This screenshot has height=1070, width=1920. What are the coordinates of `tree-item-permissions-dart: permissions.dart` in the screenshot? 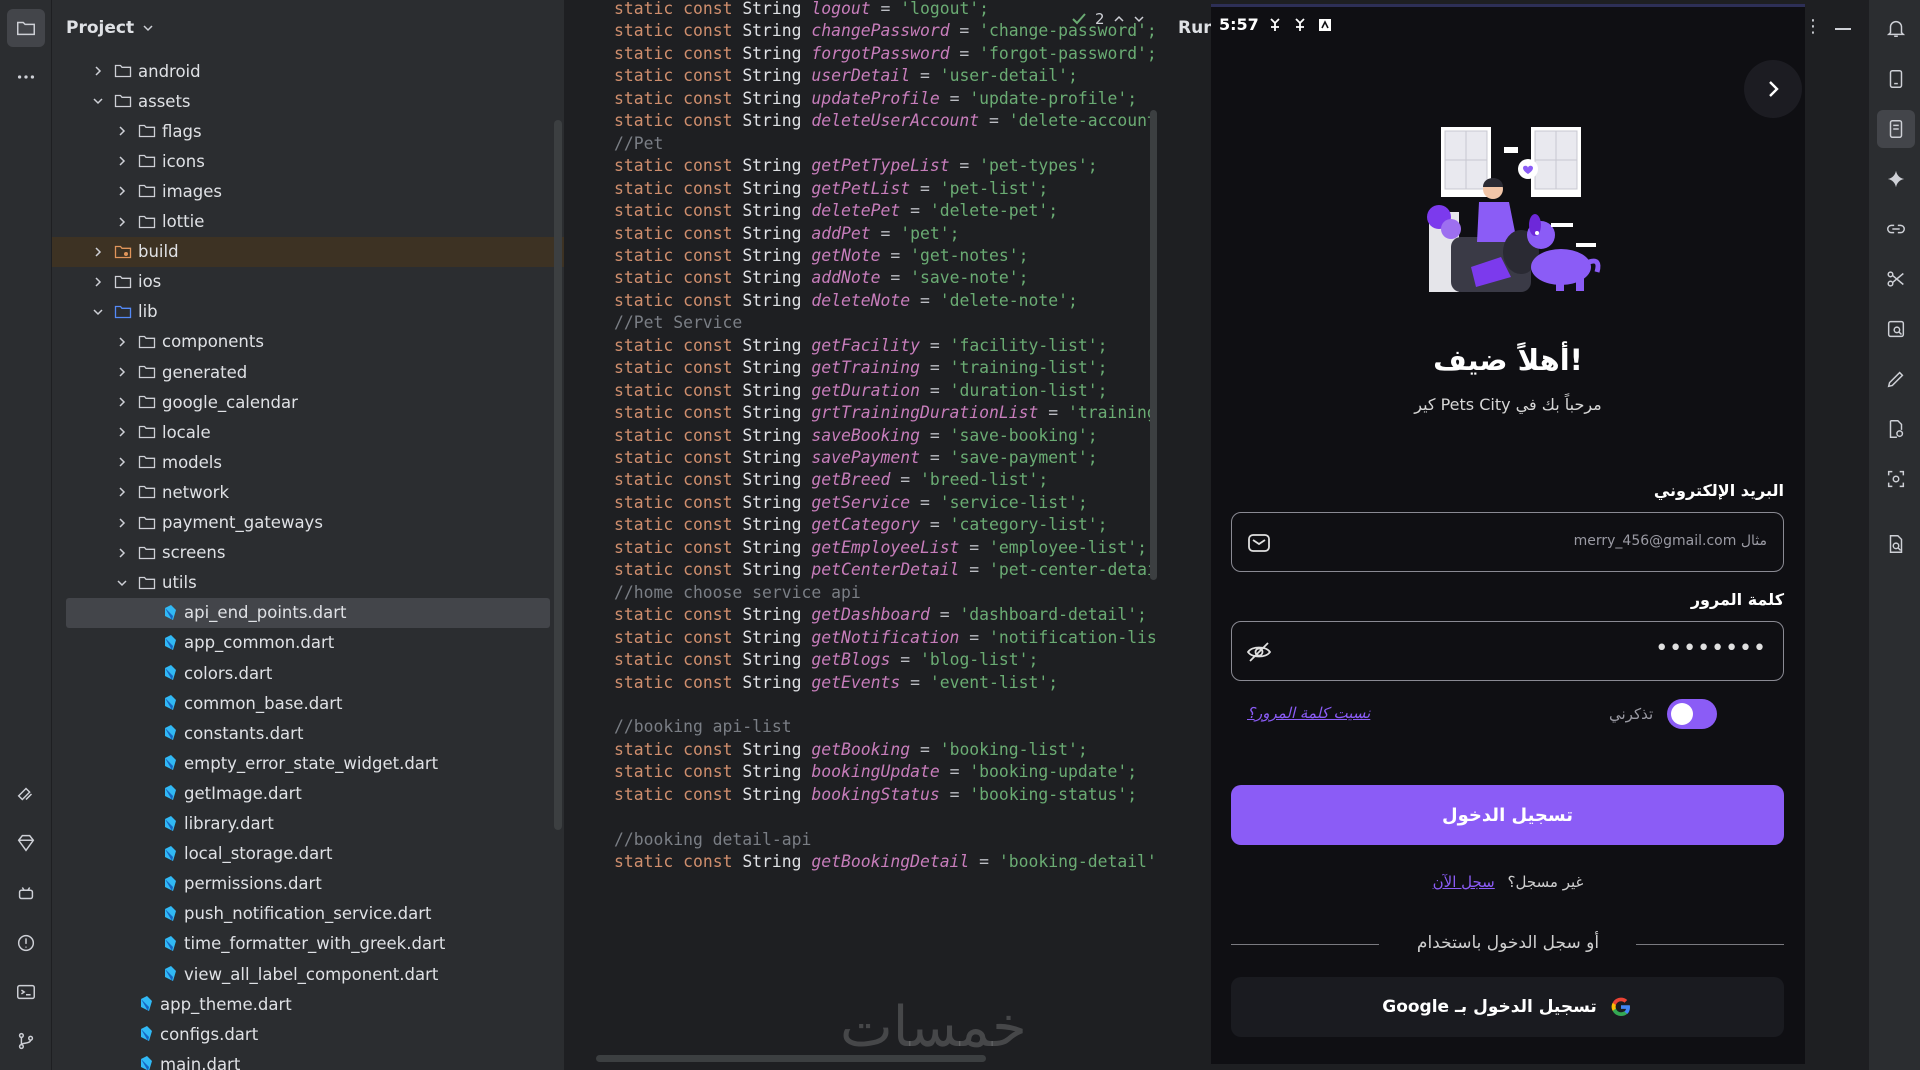 It's located at (308, 884).